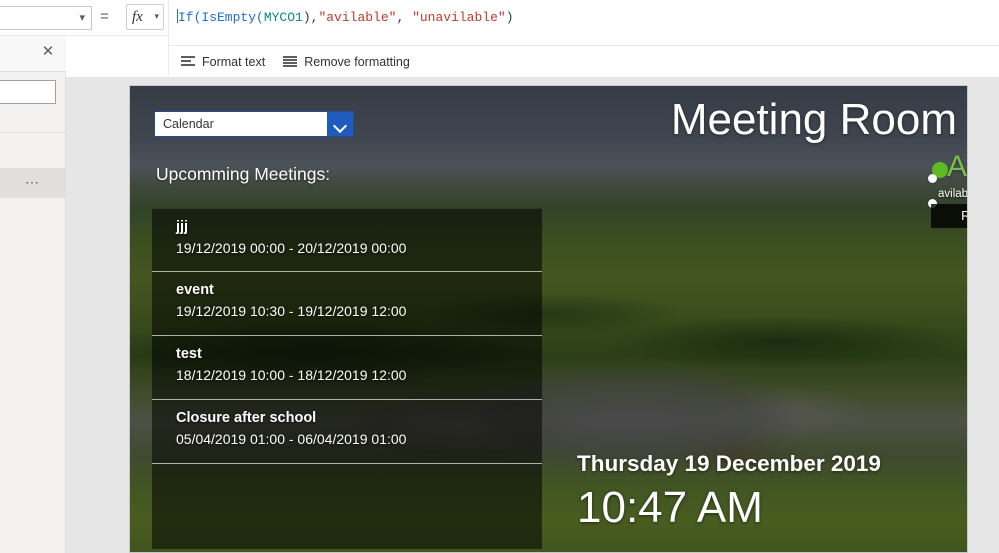 The height and width of the screenshot is (553, 999). I want to click on remove-formatting-icon, so click(290, 61).